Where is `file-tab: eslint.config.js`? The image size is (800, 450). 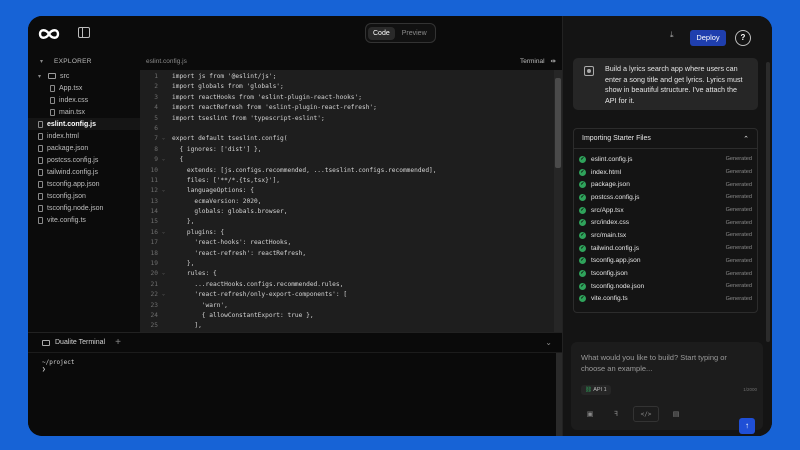
file-tab: eslint.config.js is located at coordinates (166, 61).